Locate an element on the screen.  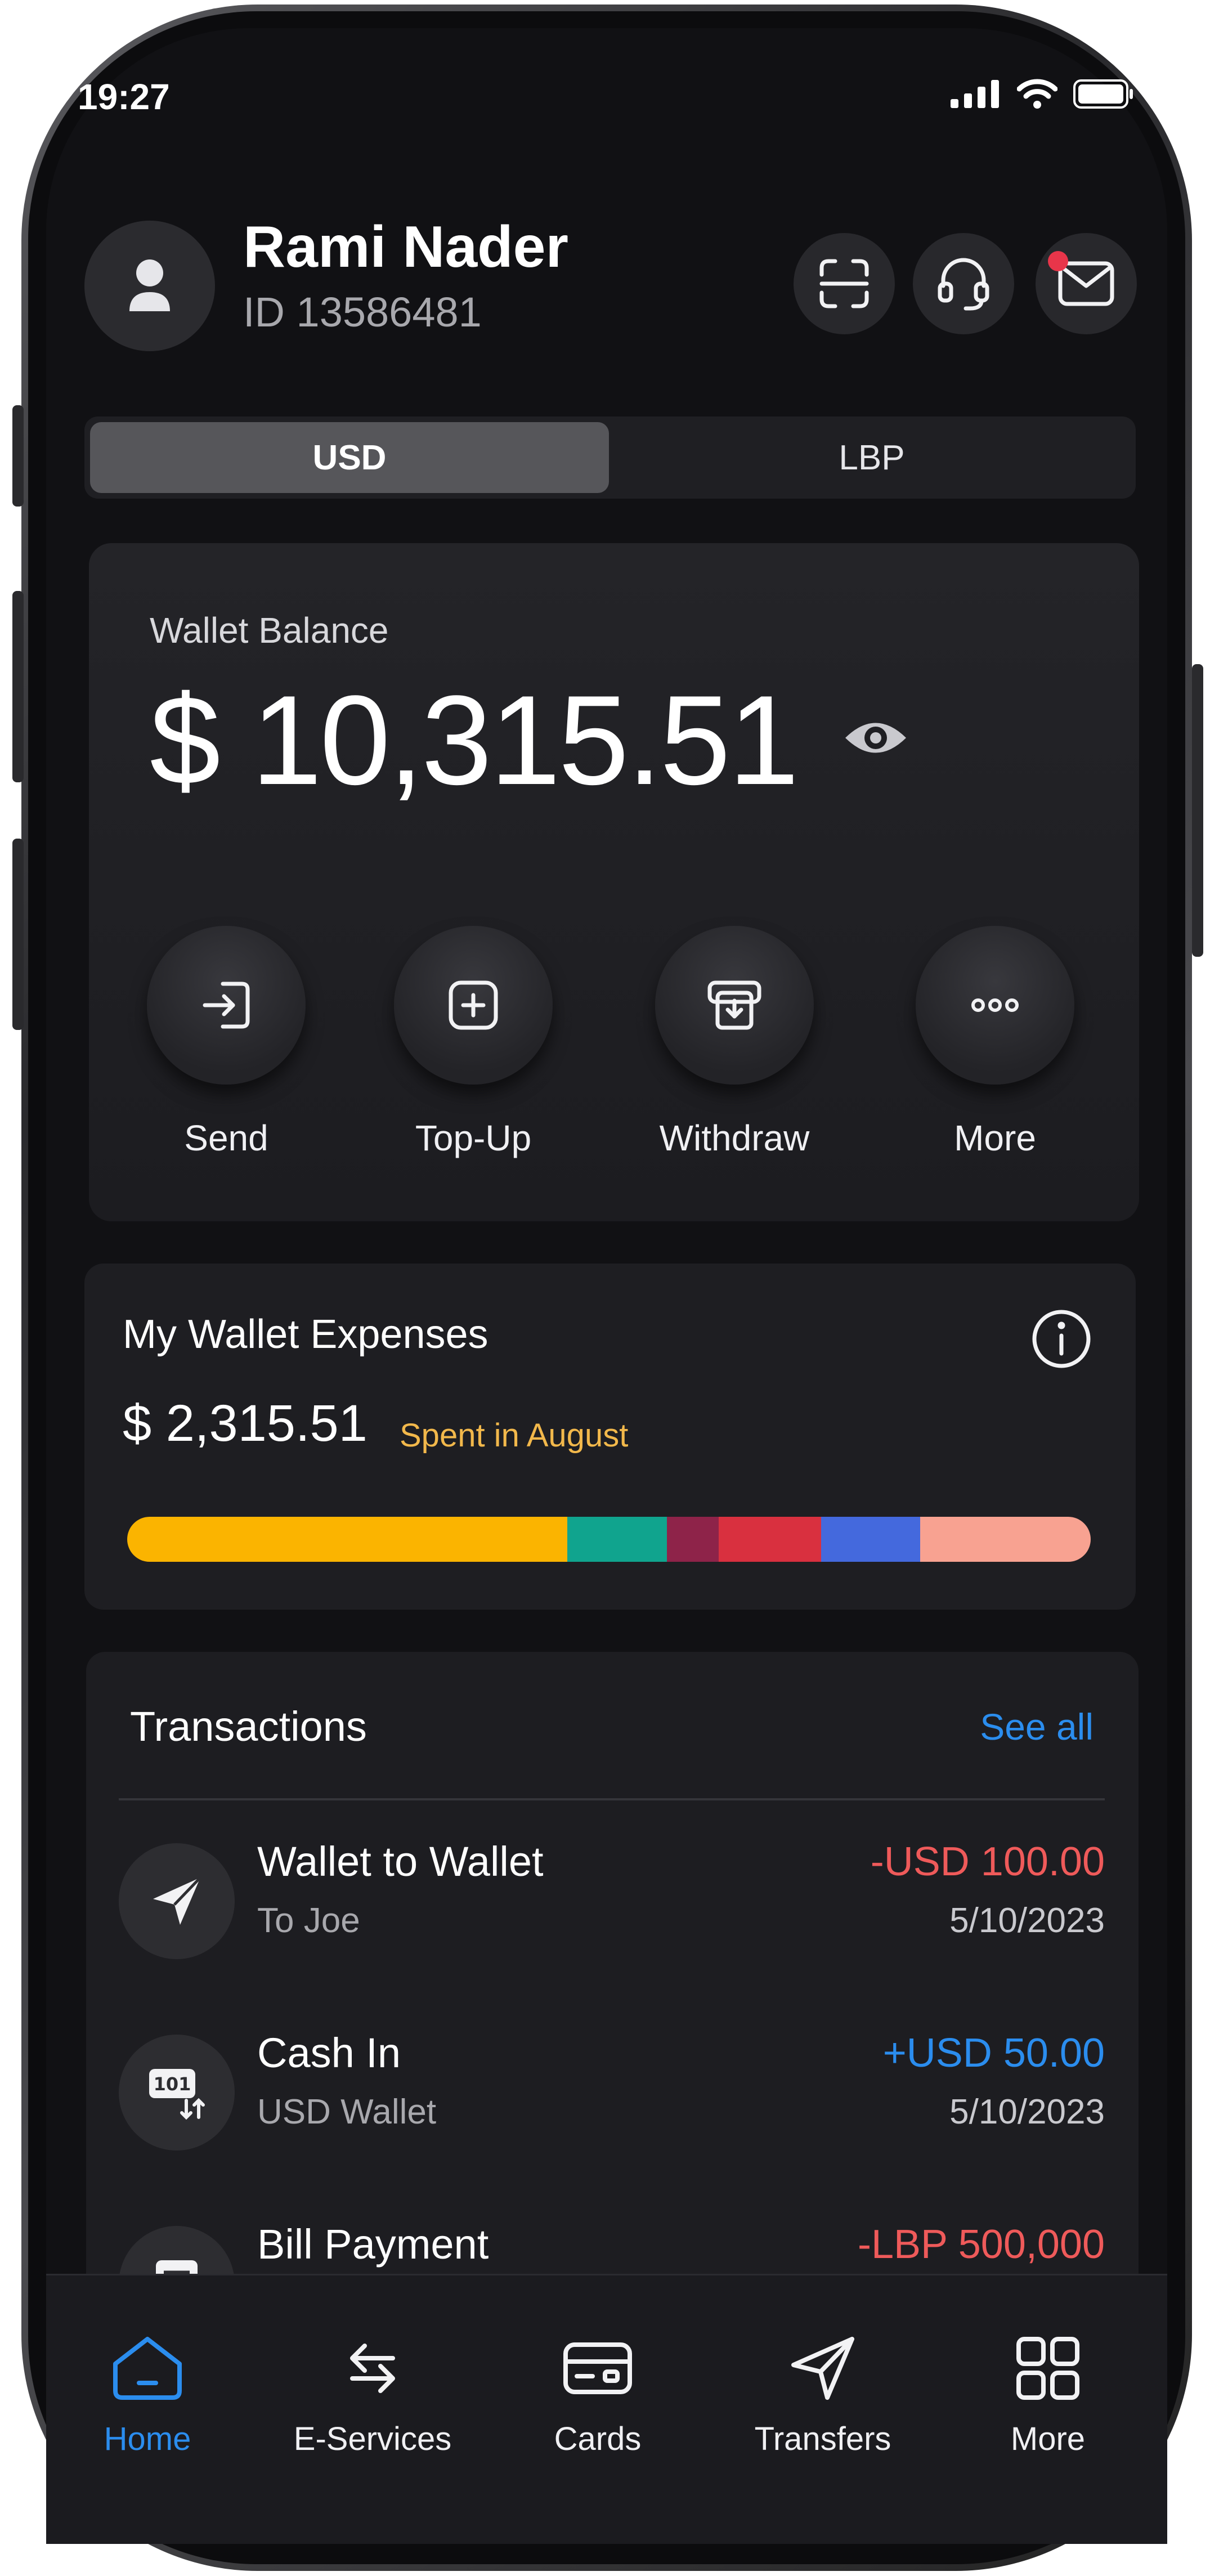
avatar is located at coordinates (149, 286).